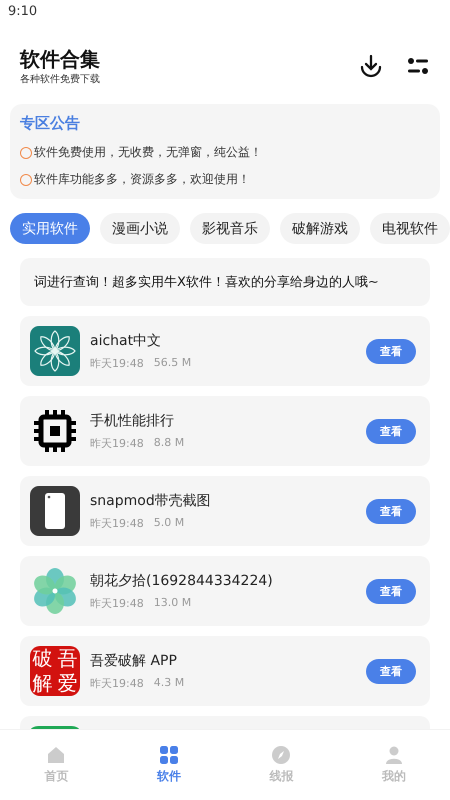 This screenshot has width=450, height=800. I want to click on grid-icon, so click(168, 755).